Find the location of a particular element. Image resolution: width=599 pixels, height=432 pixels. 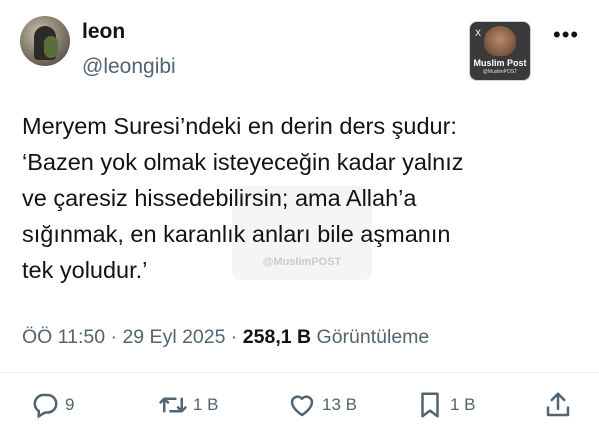

muslim-post-badge: X Muslim Post @MuslimPOST is located at coordinates (500, 51).